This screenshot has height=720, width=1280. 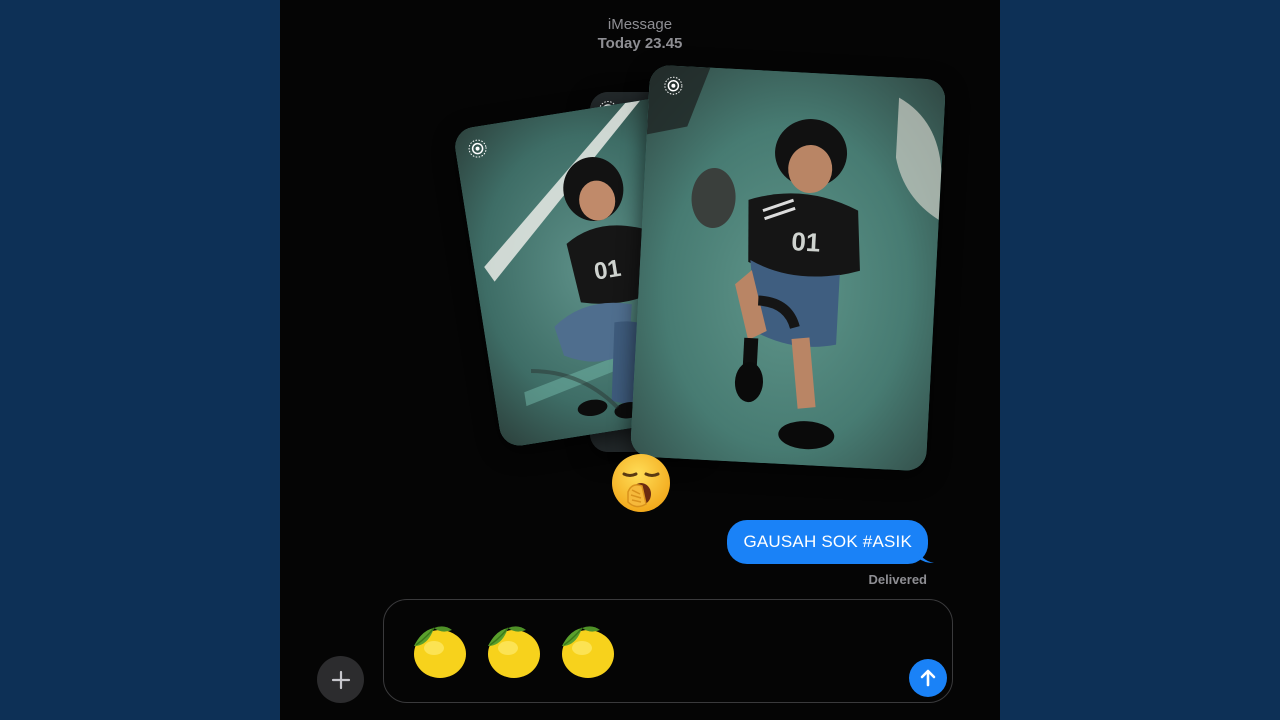 I want to click on sent-message-bubble: GAUSAH SOK #ASIK, so click(x=827, y=542).